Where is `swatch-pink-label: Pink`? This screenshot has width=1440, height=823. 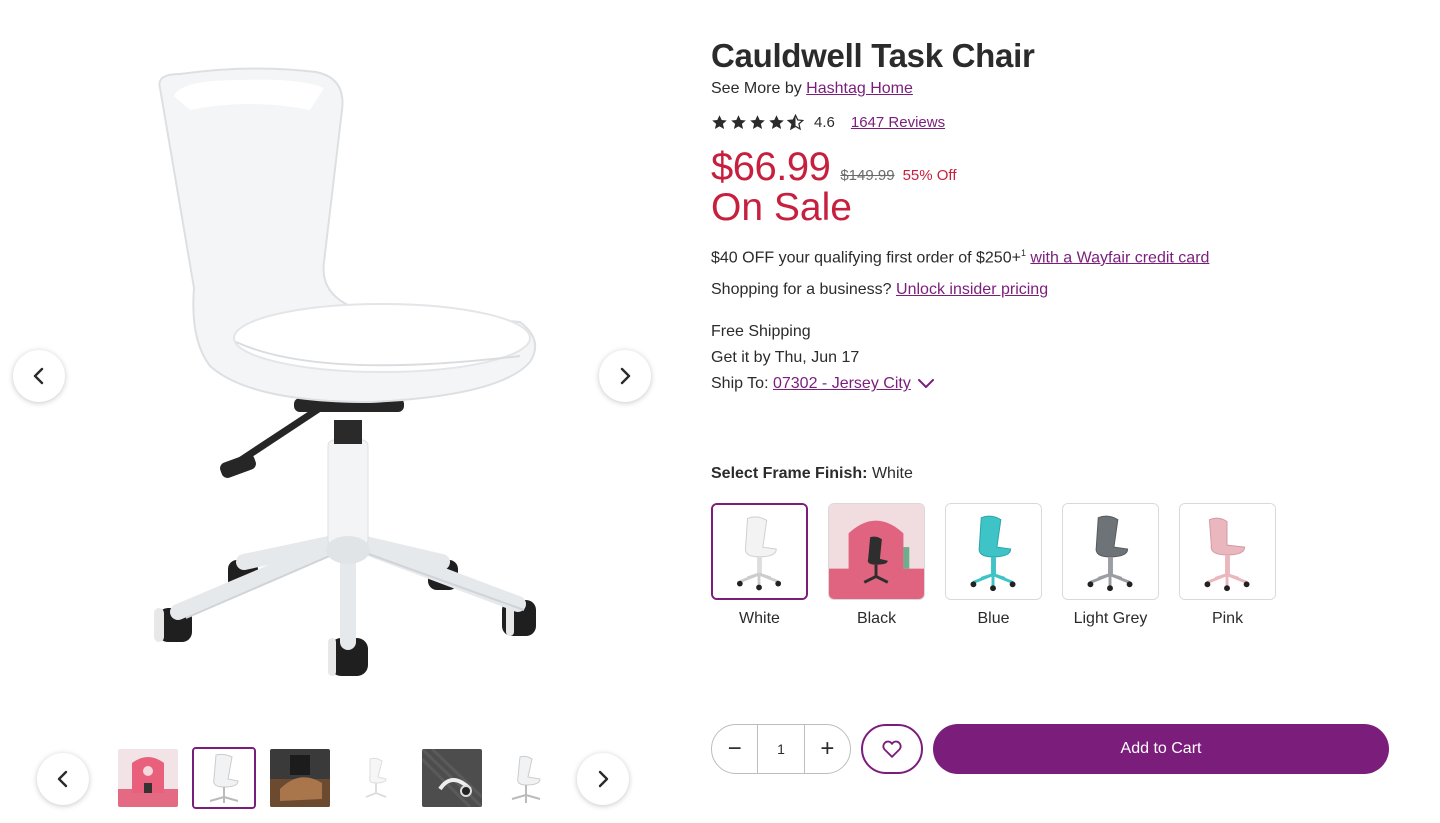 swatch-pink-label: Pink is located at coordinates (1227, 619).